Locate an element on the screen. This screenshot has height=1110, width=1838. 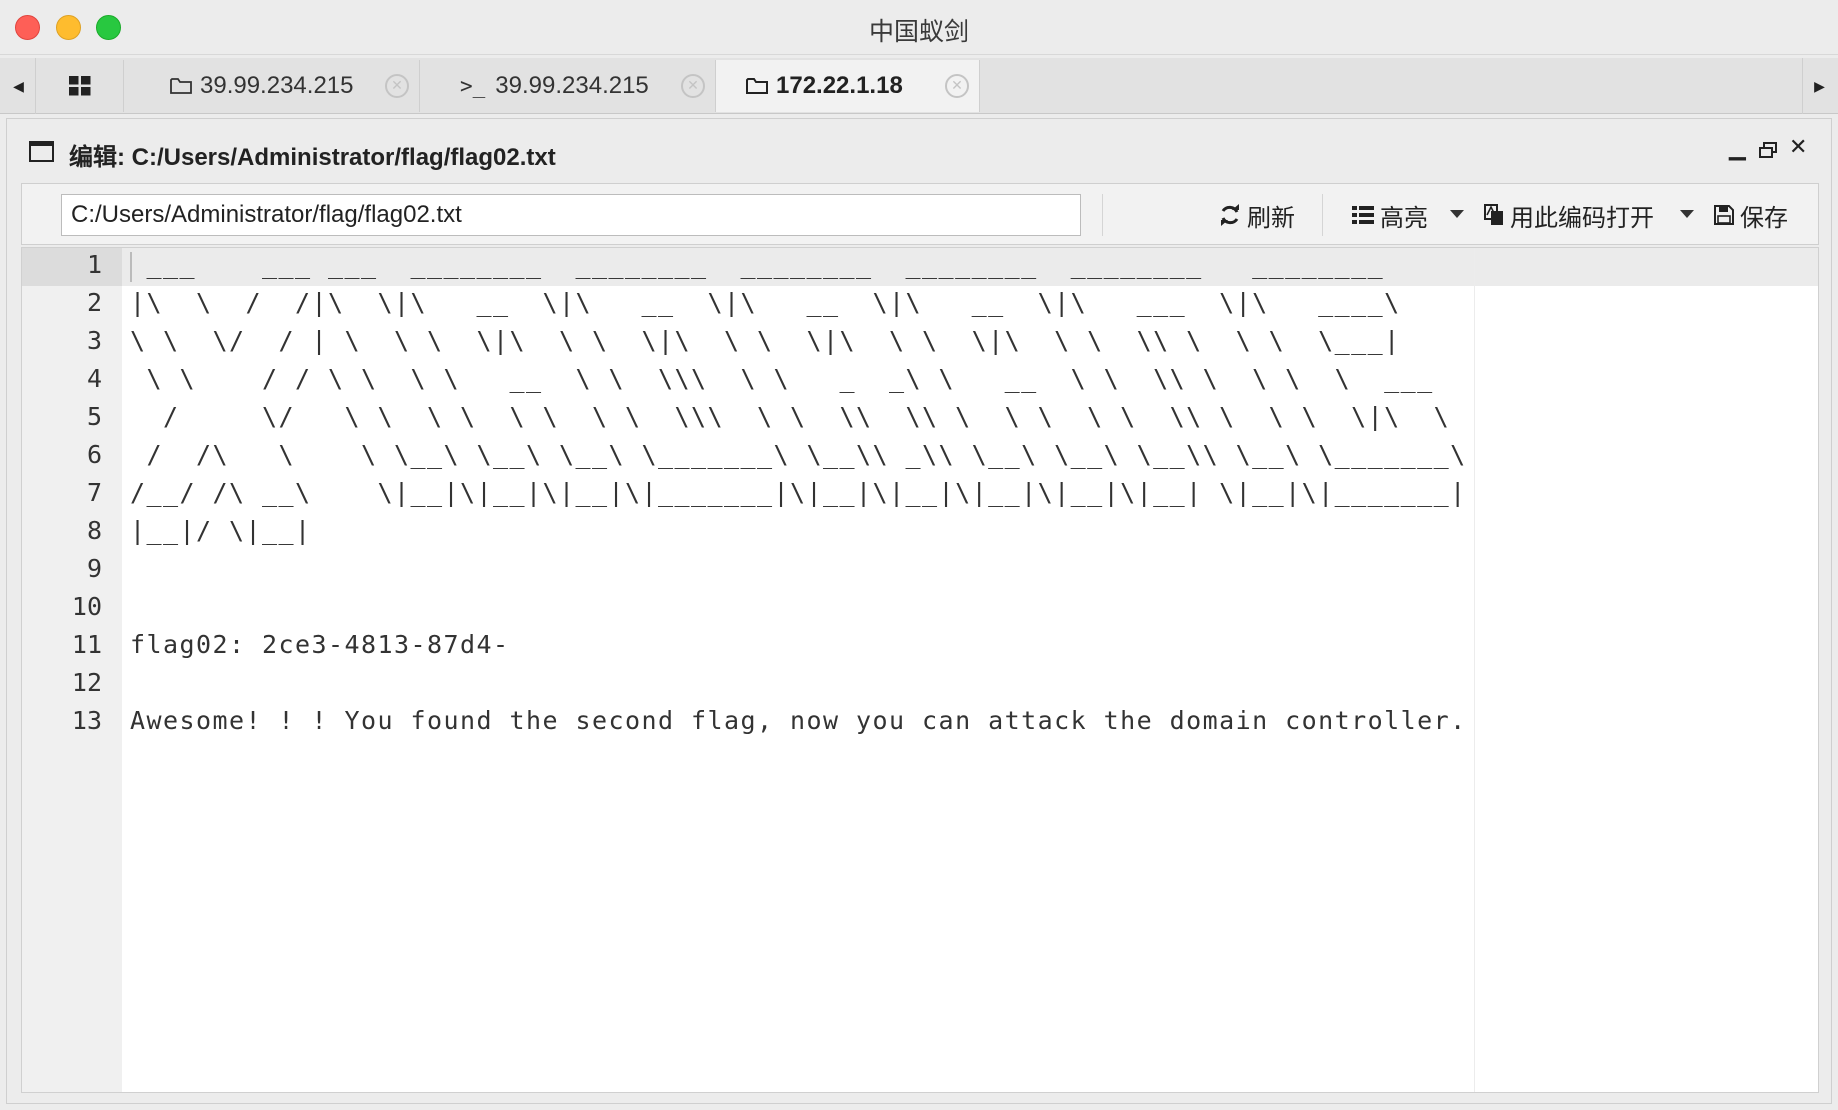
line-number: 13 is located at coordinates (86, 720).